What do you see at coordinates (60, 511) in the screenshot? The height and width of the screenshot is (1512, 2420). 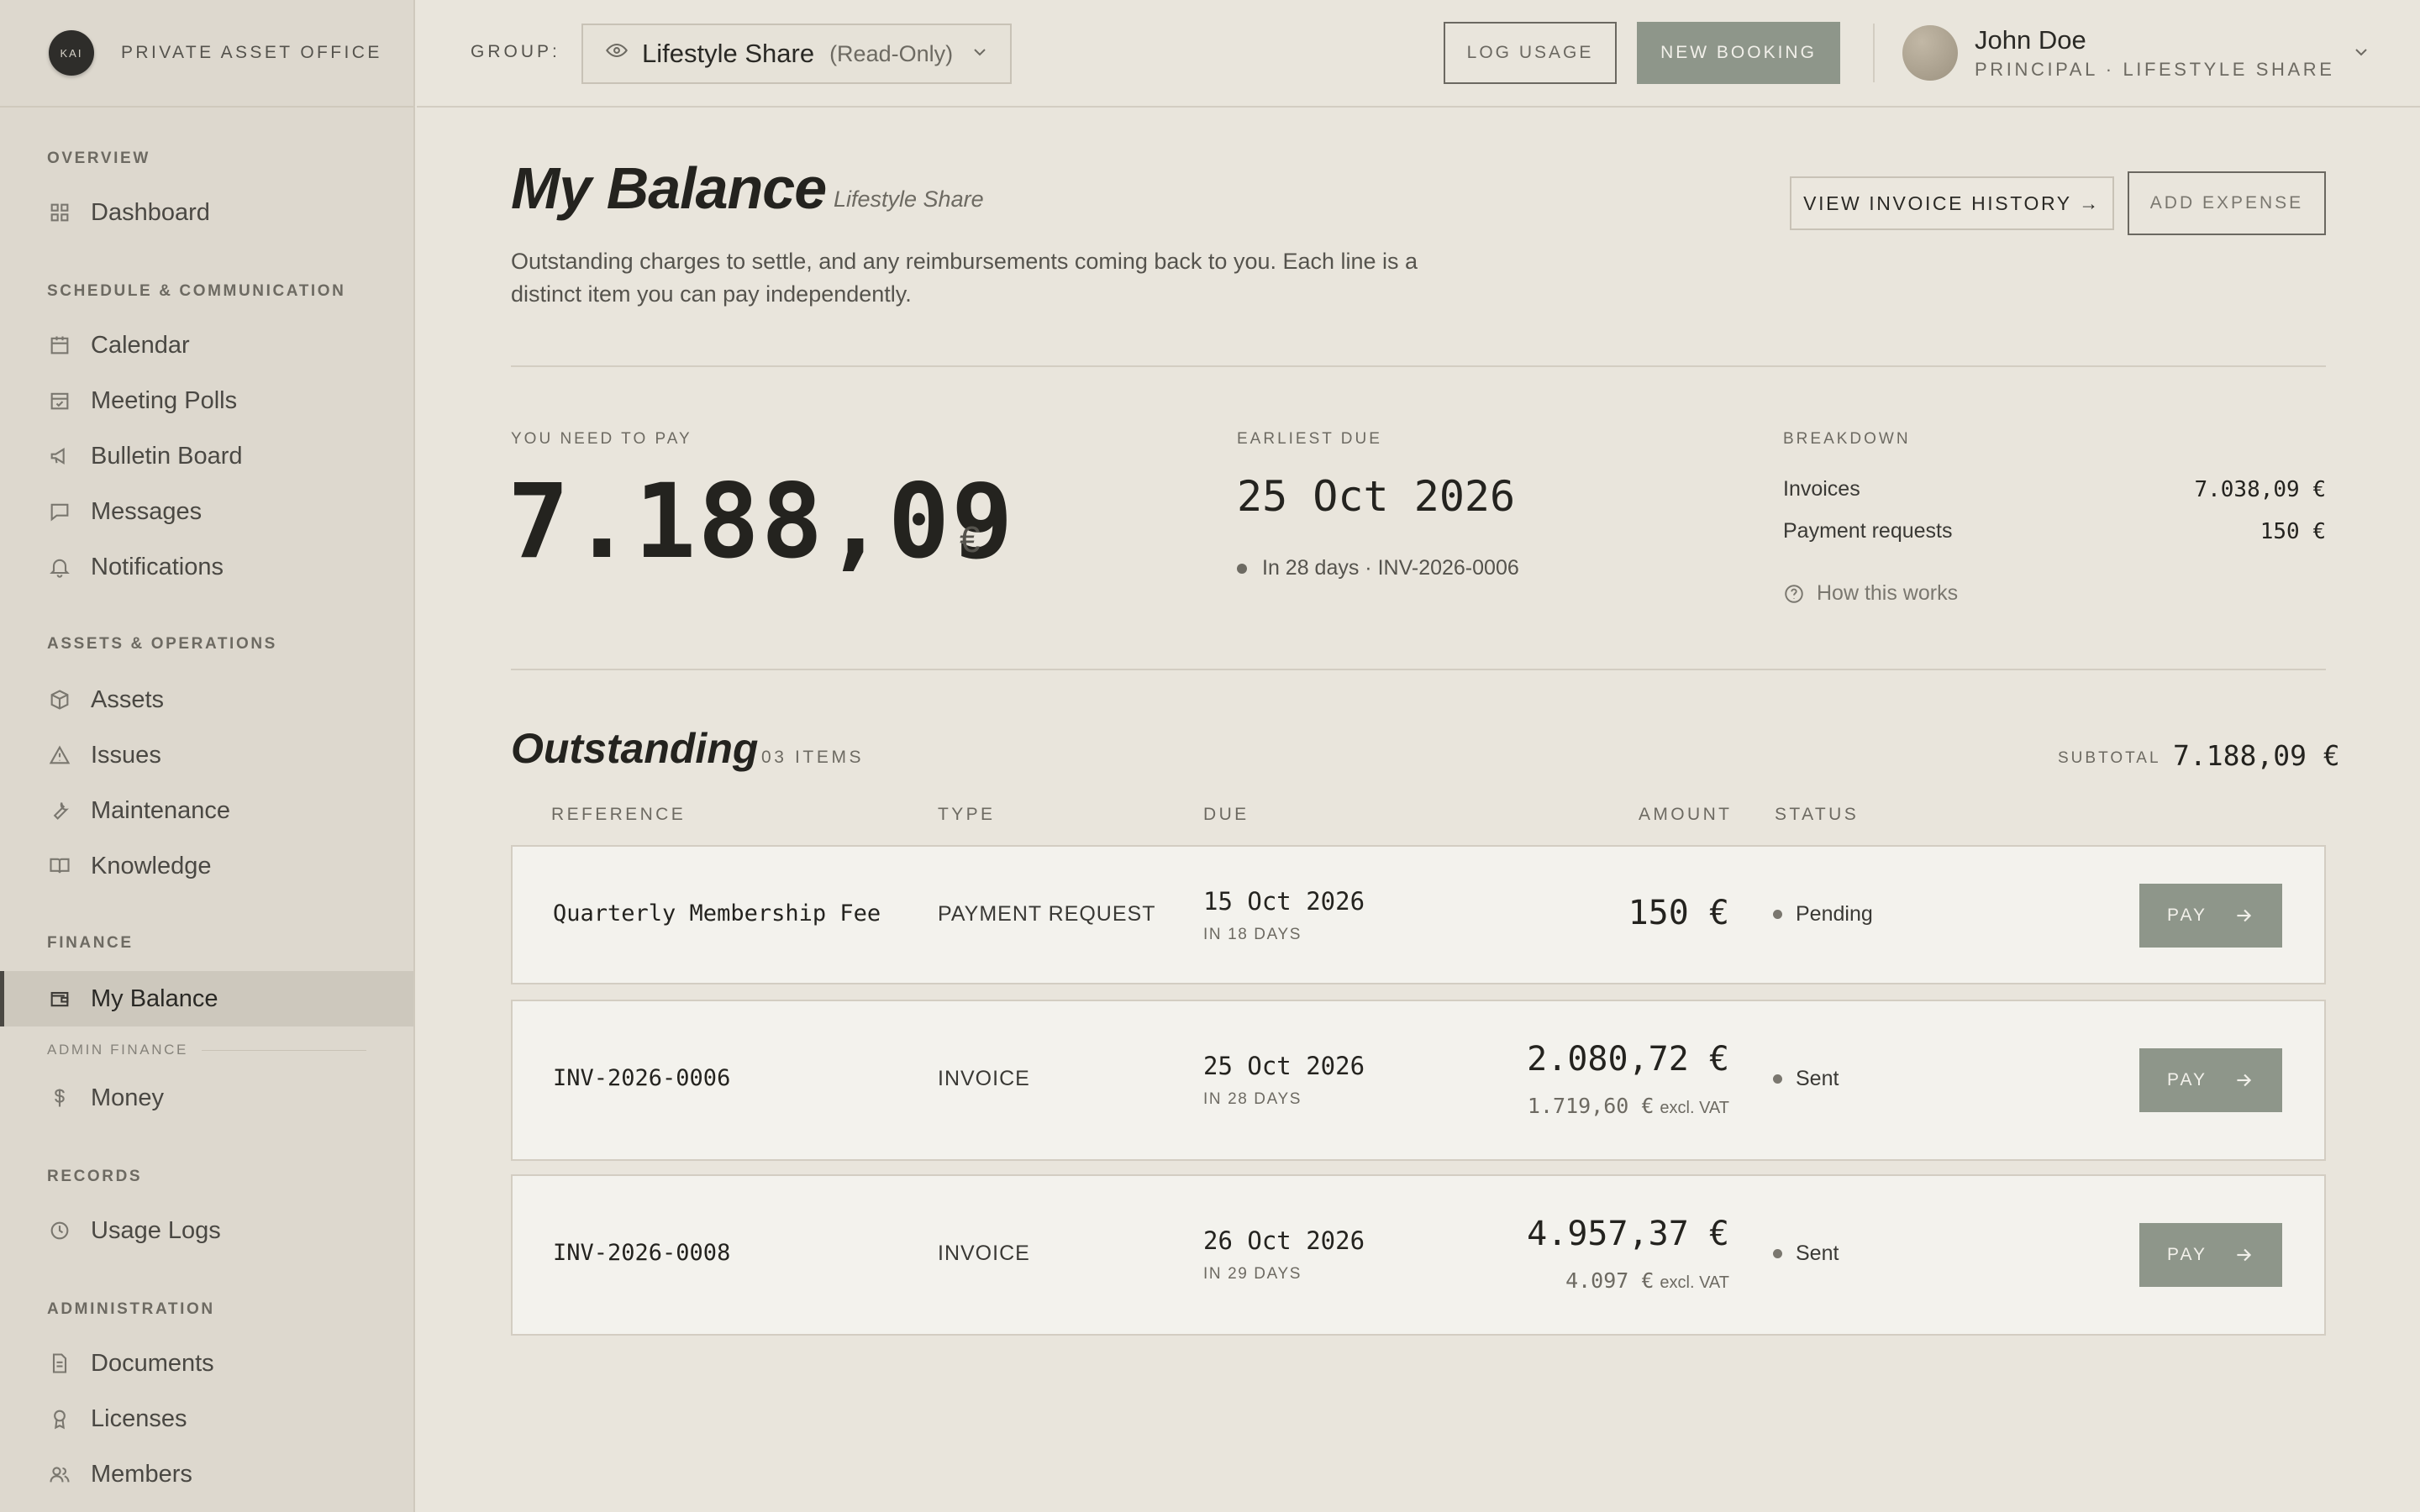 I see `message-icon` at bounding box center [60, 511].